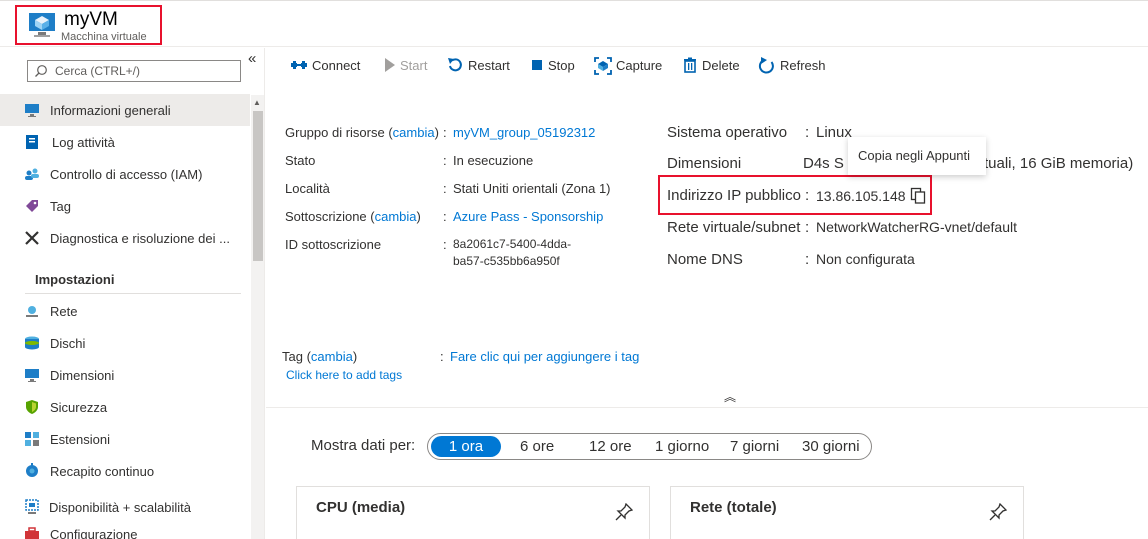 The image size is (1148, 539). Describe the element at coordinates (734, 195) in the screenshot. I see `public-ip-label: Indirizzo IP pubblico` at that location.